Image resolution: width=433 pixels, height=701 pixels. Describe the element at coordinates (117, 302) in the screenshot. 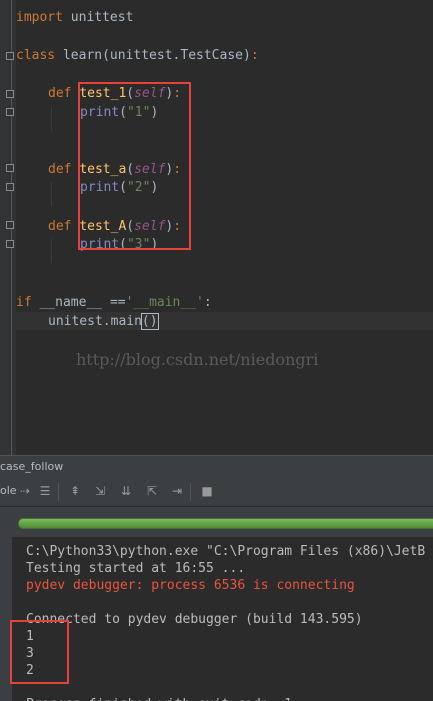

I see `operator: ==` at that location.